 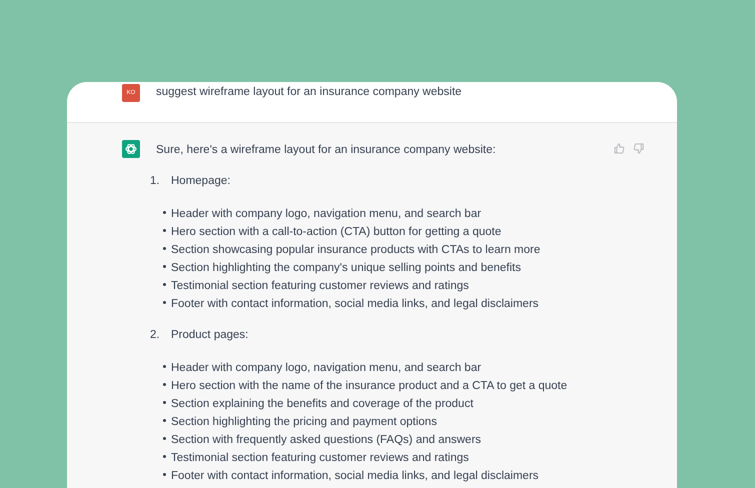 What do you see at coordinates (304, 422) in the screenshot?
I see `list-item: Section highlighting the pricing and payment options` at bounding box center [304, 422].